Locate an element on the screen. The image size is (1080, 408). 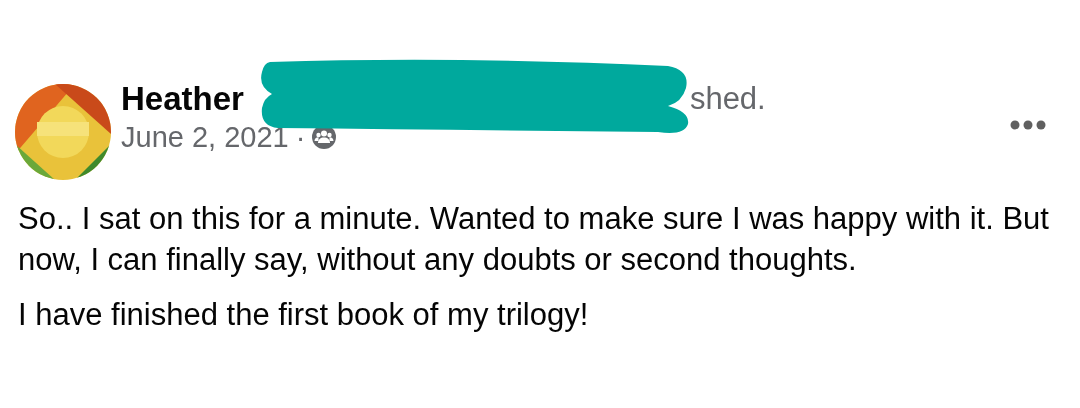
more-options-icon is located at coordinates (1028, 124).